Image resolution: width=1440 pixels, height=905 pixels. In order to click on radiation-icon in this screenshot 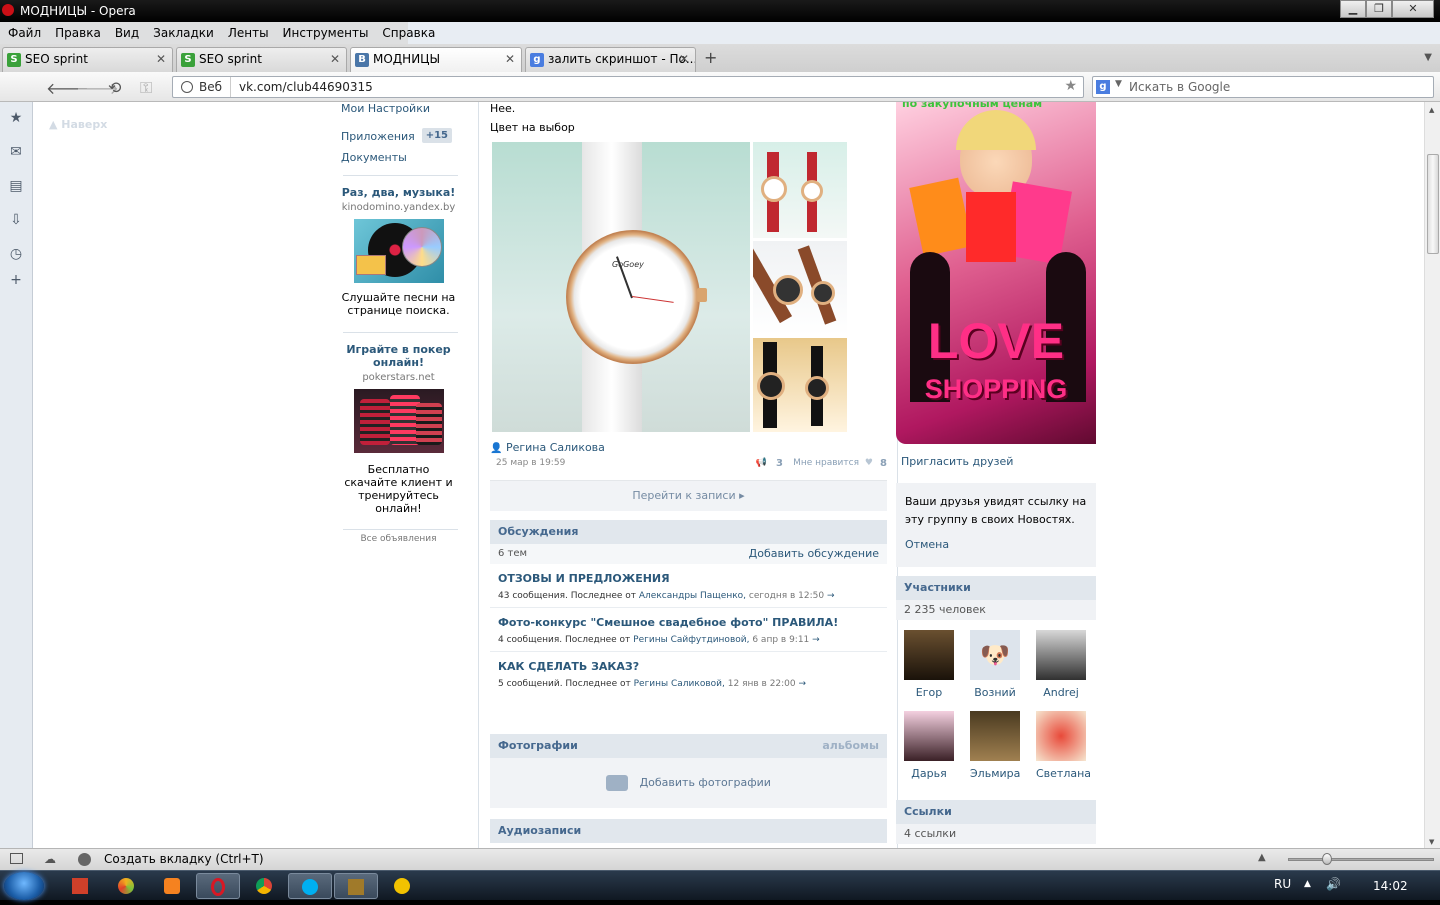, I will do `click(402, 886)`.